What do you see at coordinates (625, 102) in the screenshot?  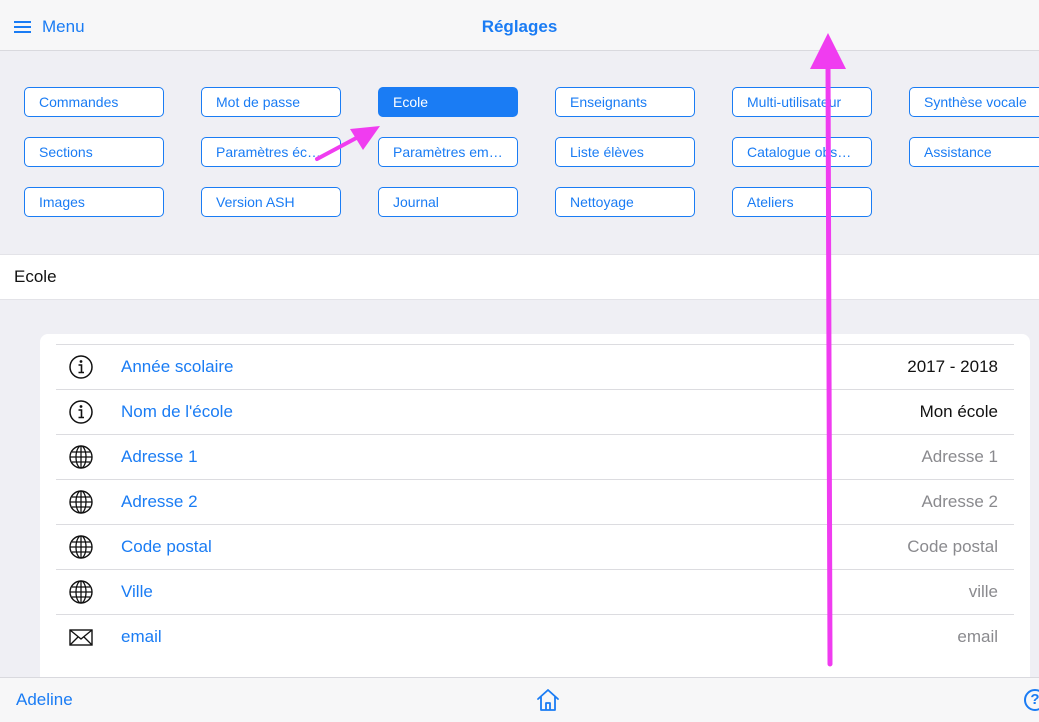 I see `settings-button: Enseignants` at bounding box center [625, 102].